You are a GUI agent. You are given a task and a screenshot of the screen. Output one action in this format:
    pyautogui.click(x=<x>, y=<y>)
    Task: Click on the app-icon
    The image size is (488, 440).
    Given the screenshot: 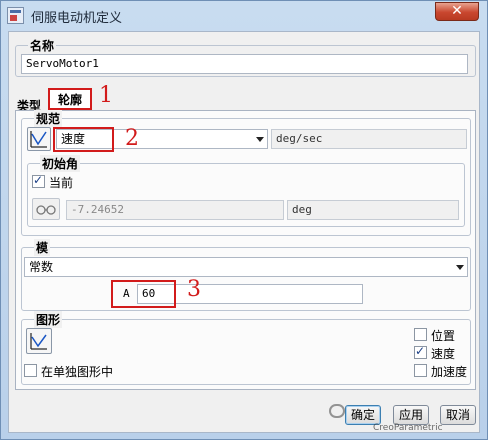 What is the action you would take?
    pyautogui.click(x=15, y=15)
    